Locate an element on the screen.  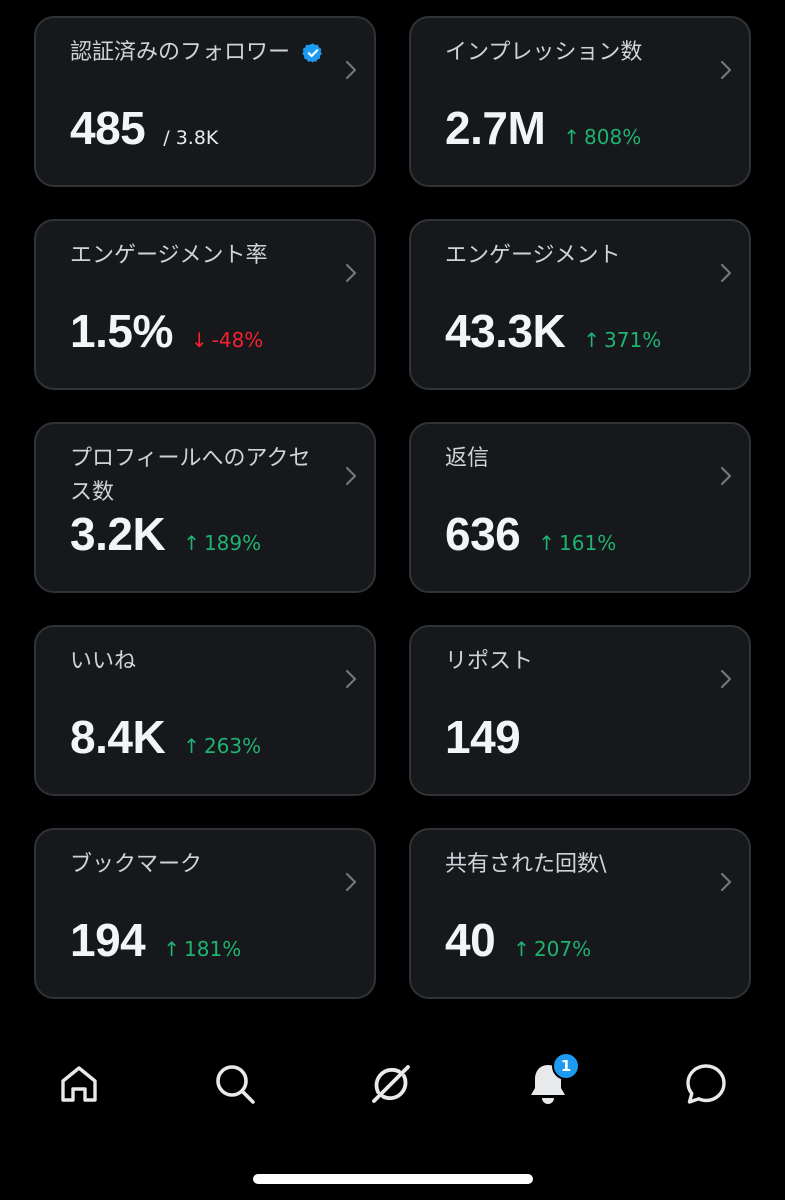
card-delta: ↑ 161% is located at coordinates (577, 543).